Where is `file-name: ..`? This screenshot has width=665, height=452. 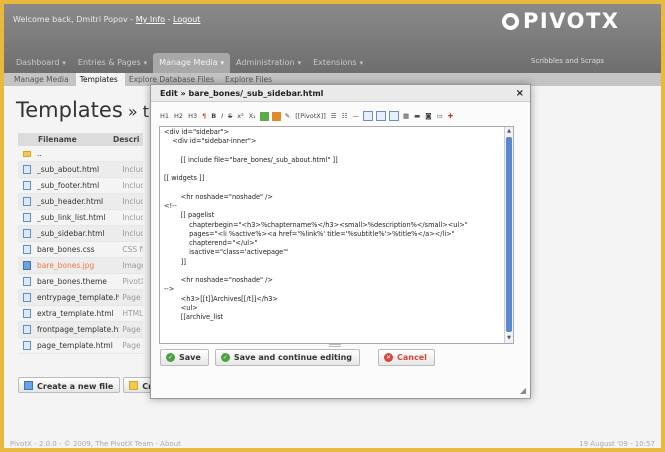
file-name: .. is located at coordinates (78, 153).